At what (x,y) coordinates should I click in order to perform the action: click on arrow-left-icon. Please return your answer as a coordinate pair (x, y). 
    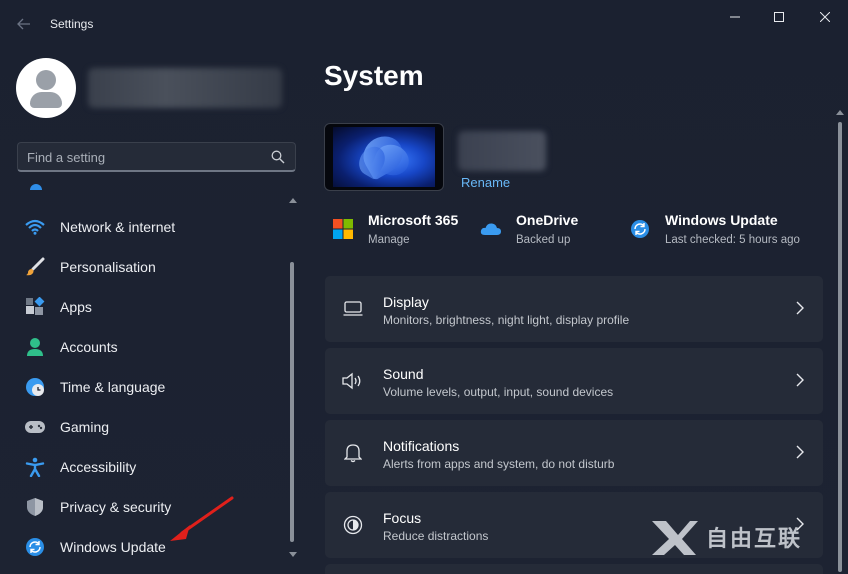
    Looking at the image, I should click on (23, 24).